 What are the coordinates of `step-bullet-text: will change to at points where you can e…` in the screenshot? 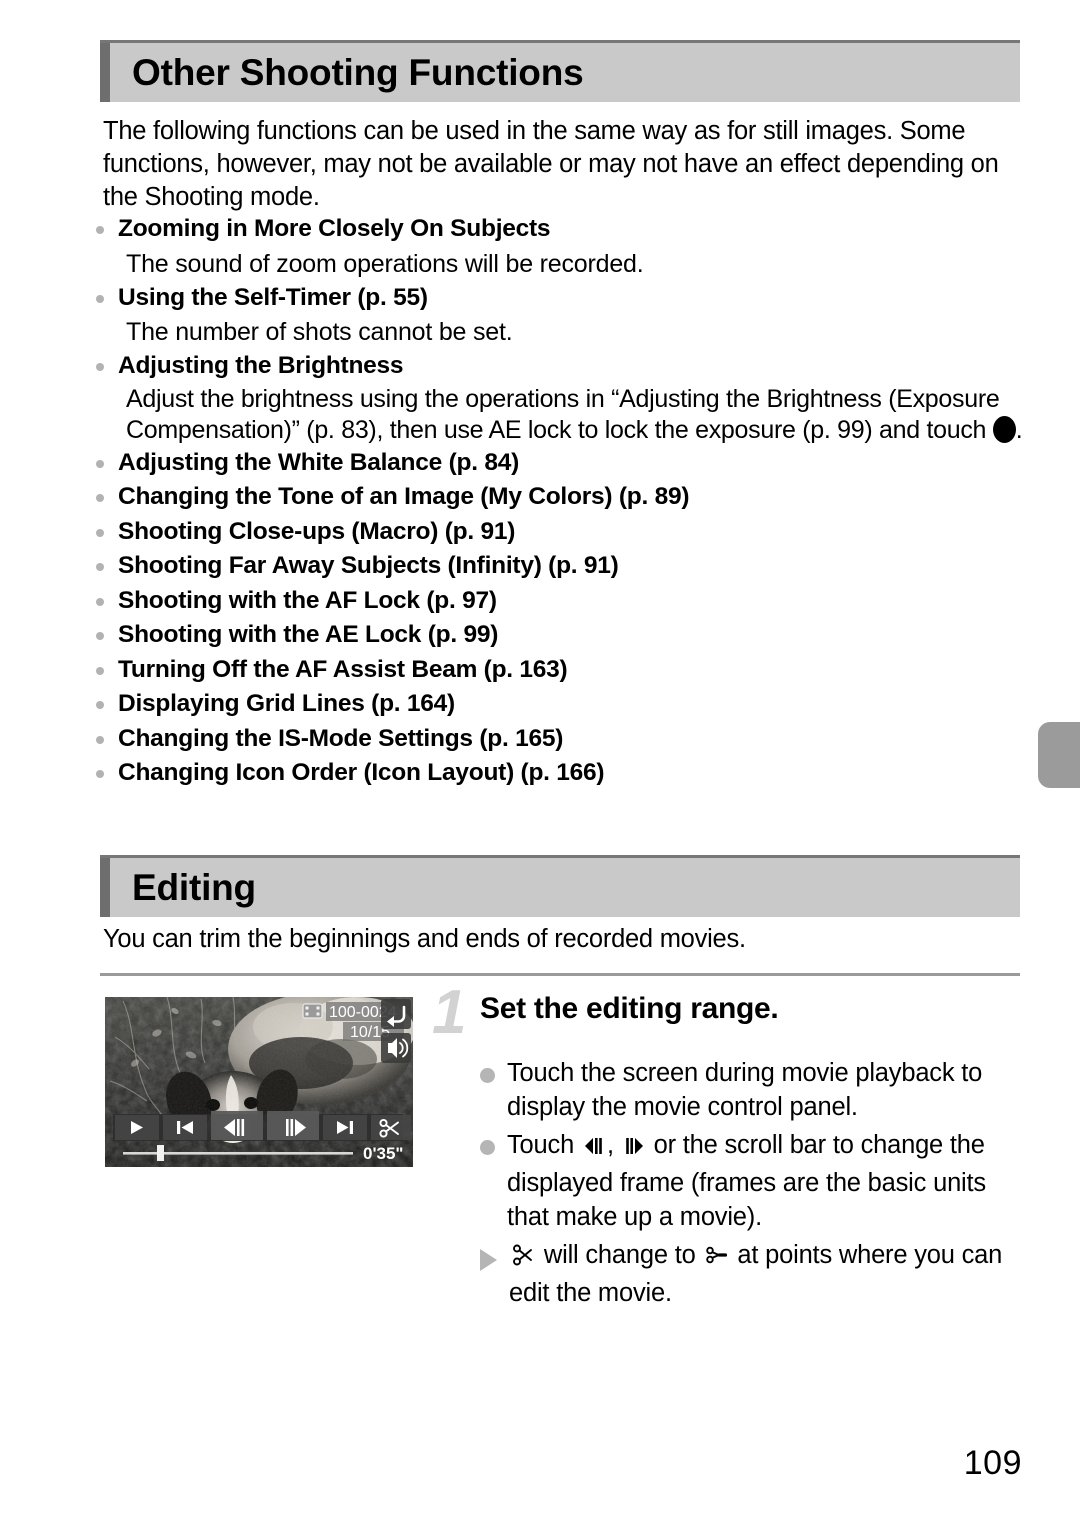 It's located at (765, 1274).